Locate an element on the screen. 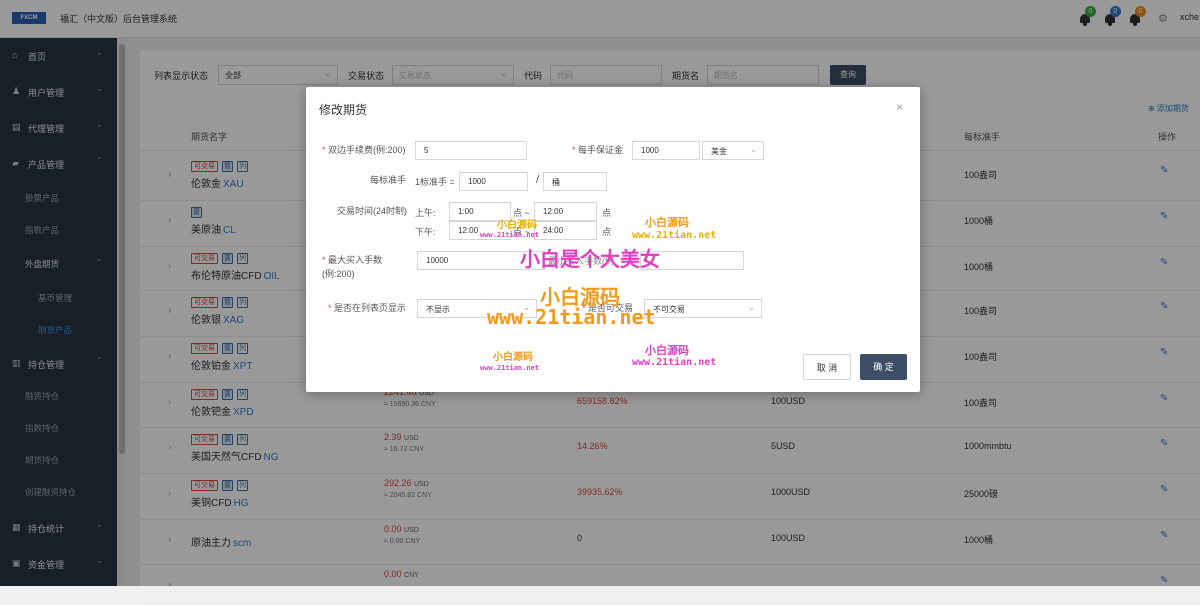 The width and height of the screenshot is (1200, 605). am-label: 上午: is located at coordinates (425, 213).